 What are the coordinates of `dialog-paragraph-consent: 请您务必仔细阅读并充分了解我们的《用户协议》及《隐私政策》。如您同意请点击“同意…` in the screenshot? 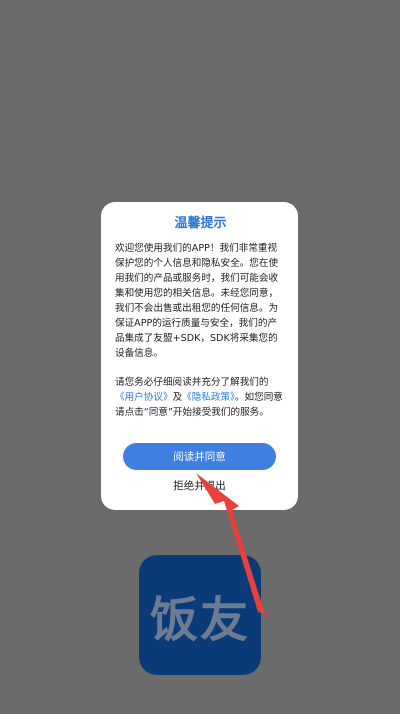 It's located at (200, 397).